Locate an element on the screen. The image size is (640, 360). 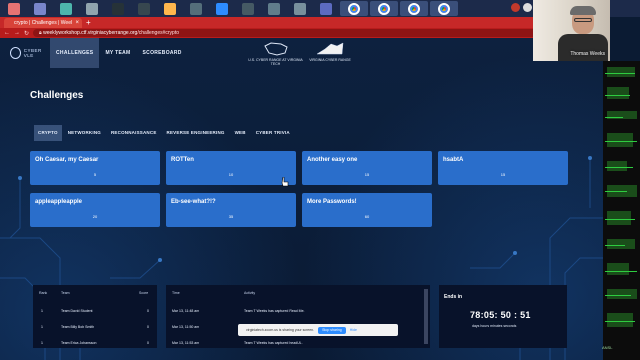
tab-reconnaissance: RECONNAISSANCE is located at coordinates (134, 133).